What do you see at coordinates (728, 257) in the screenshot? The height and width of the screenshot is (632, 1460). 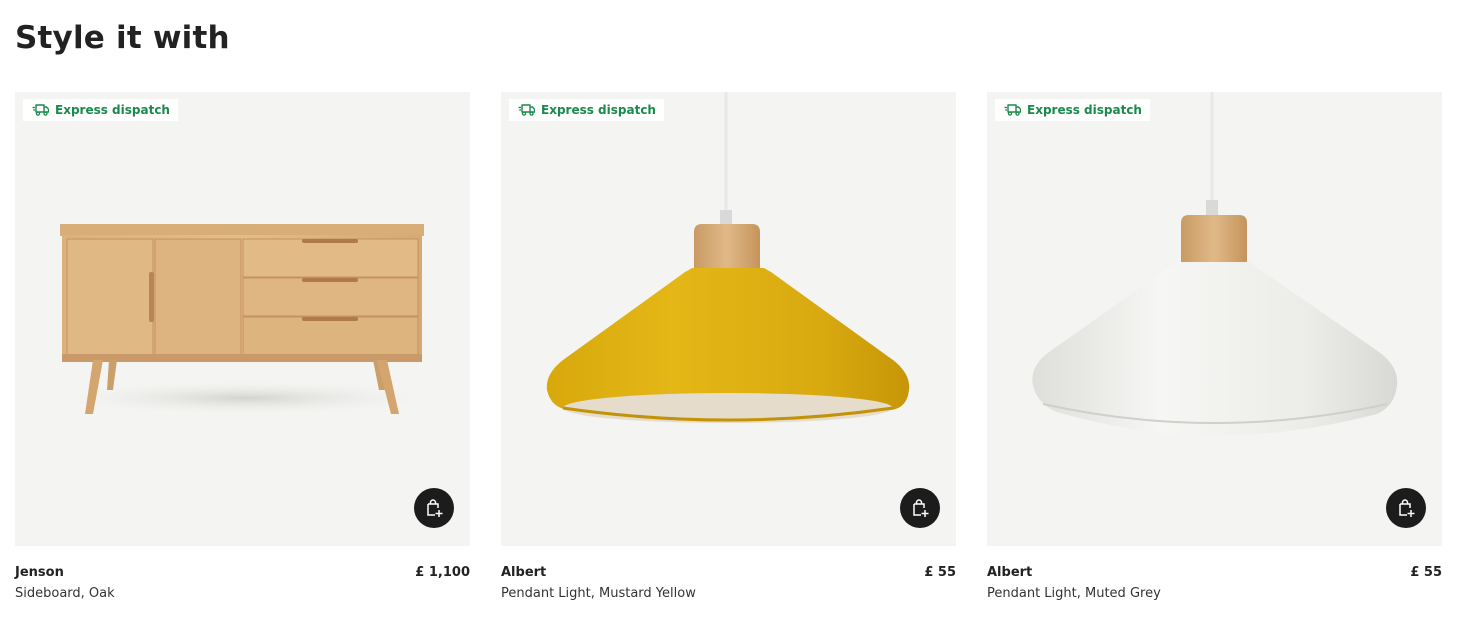 I see `product-image-mustard-pendant-light` at bounding box center [728, 257].